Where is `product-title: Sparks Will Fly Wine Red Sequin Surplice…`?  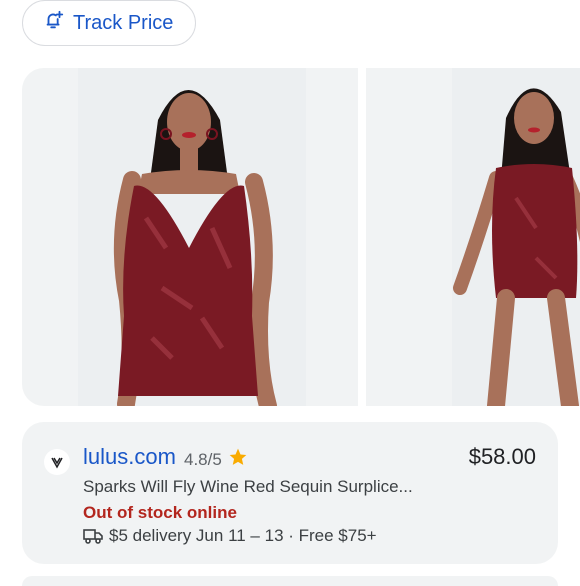
product-title: Sparks Will Fly Wine Red Sequin Surplice… is located at coordinates (248, 487).